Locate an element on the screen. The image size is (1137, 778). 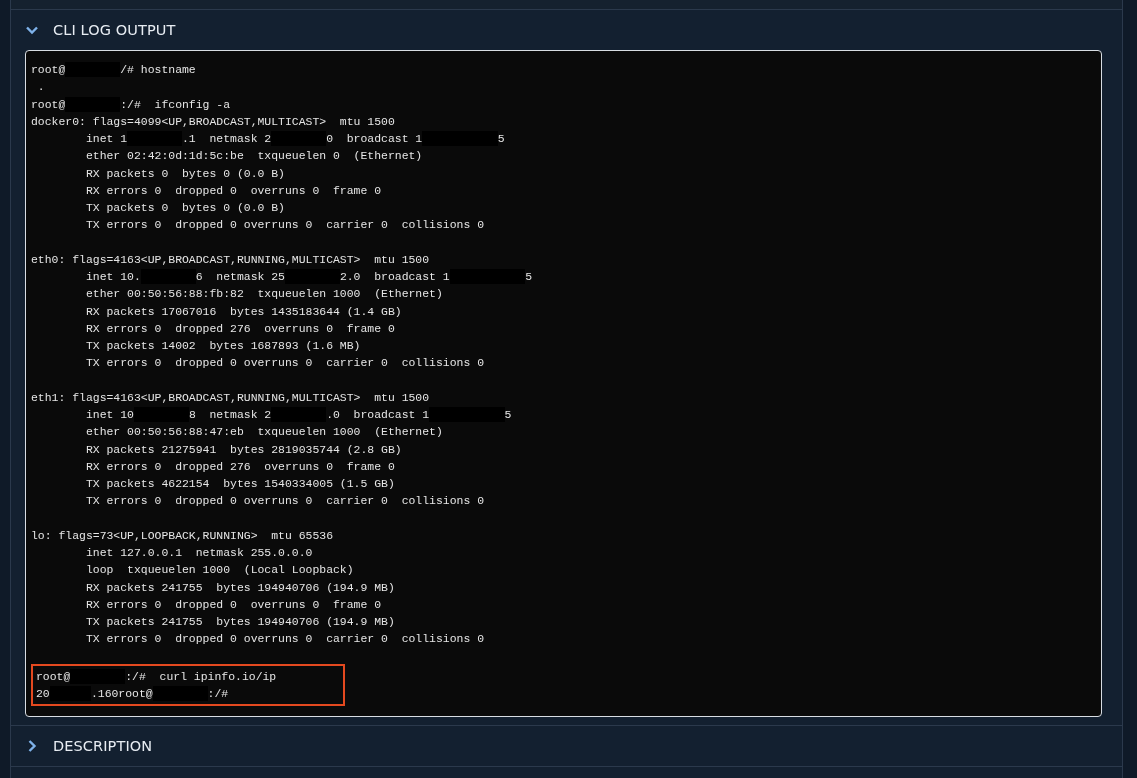
terminal-text: inet 1 is located at coordinates (106, 139).